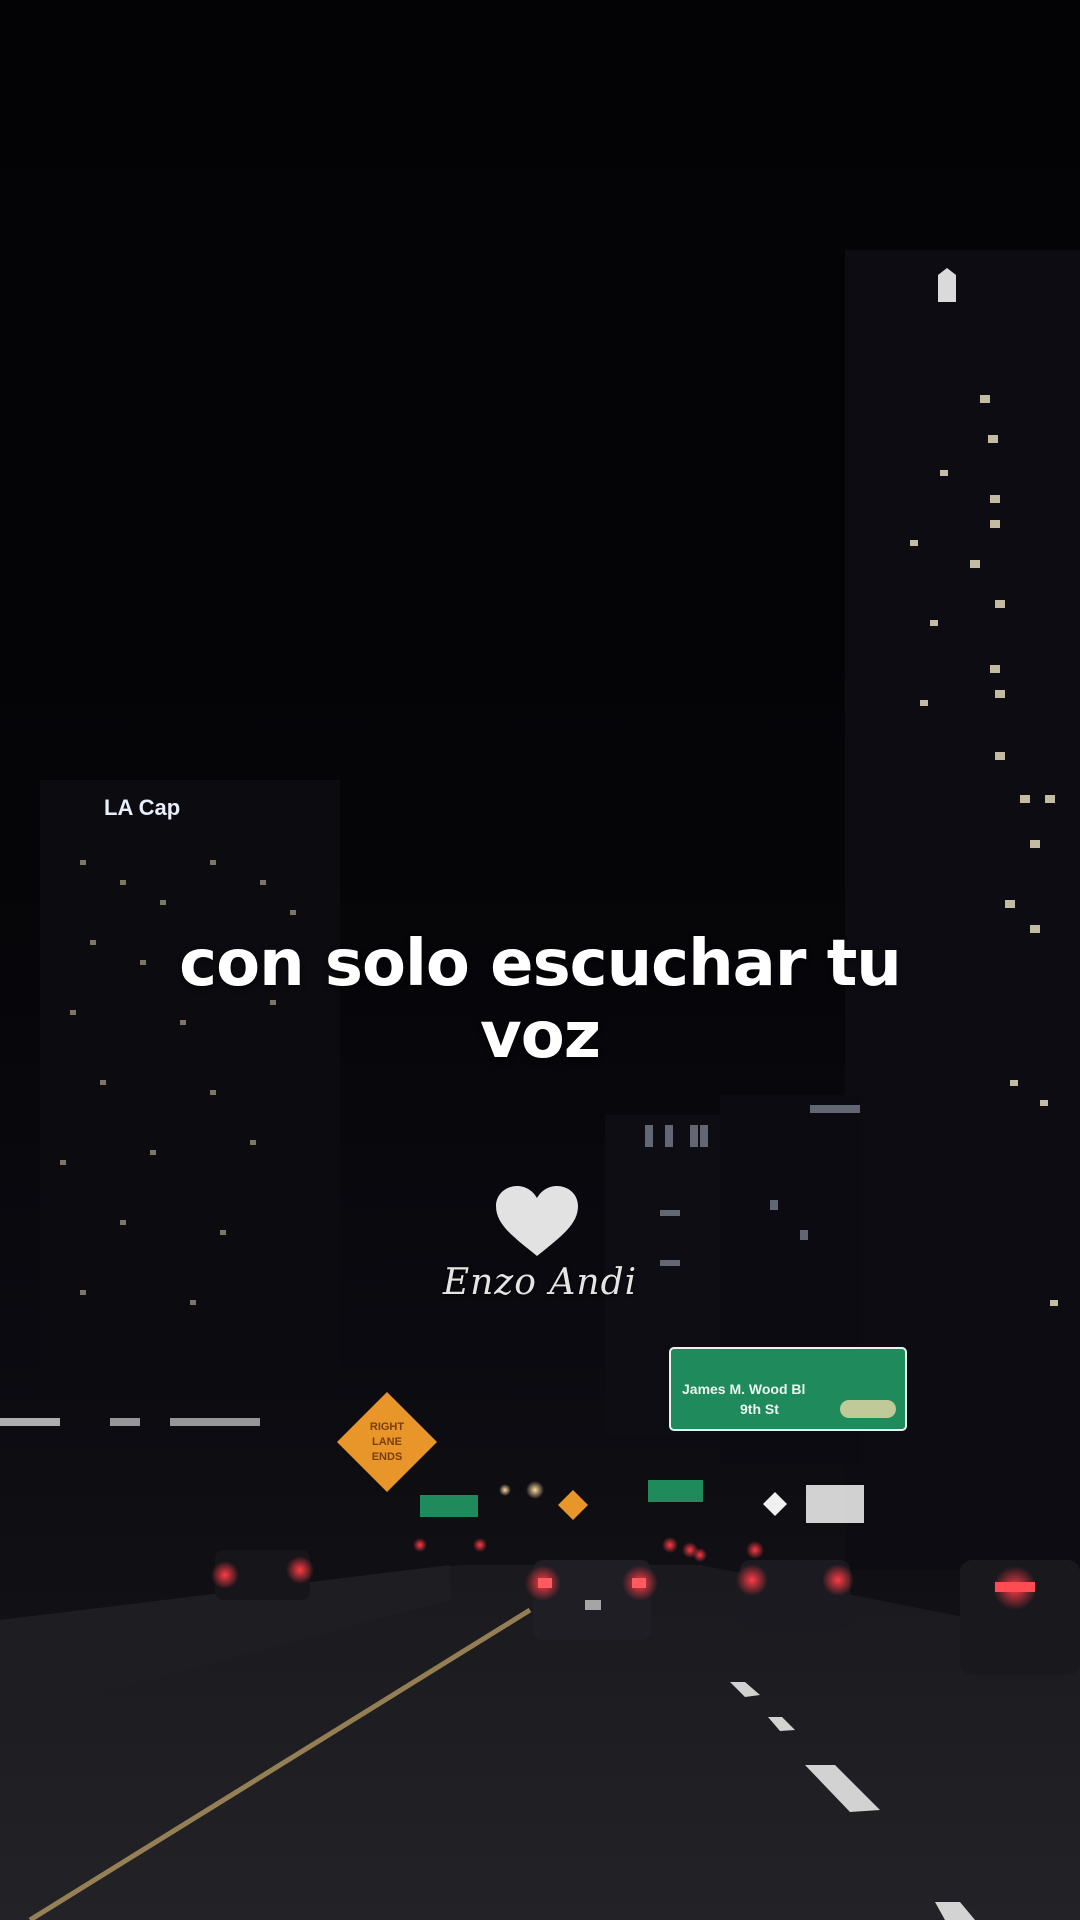 This screenshot has height=1920, width=1080. What do you see at coordinates (835, 1504) in the screenshot?
I see `lit-billboard` at bounding box center [835, 1504].